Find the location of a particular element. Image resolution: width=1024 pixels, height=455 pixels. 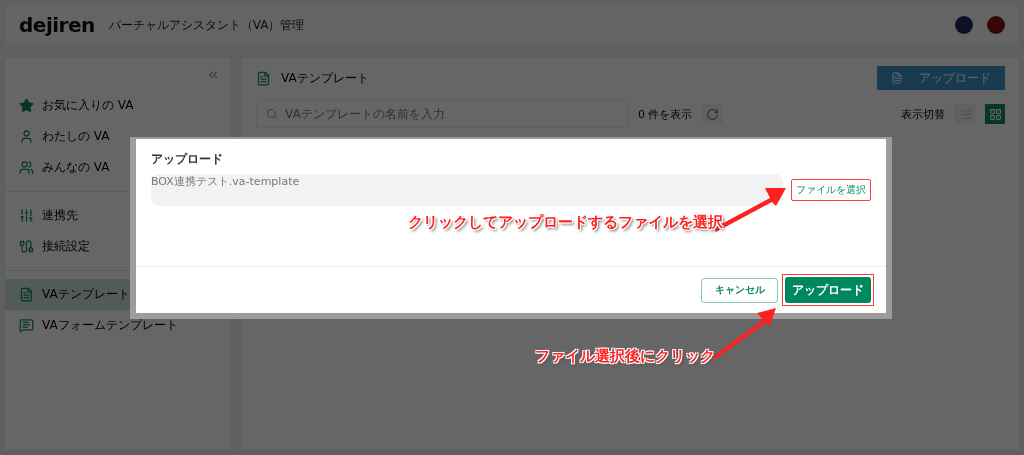

sidebar-item: わたしの VA is located at coordinates (117, 136).